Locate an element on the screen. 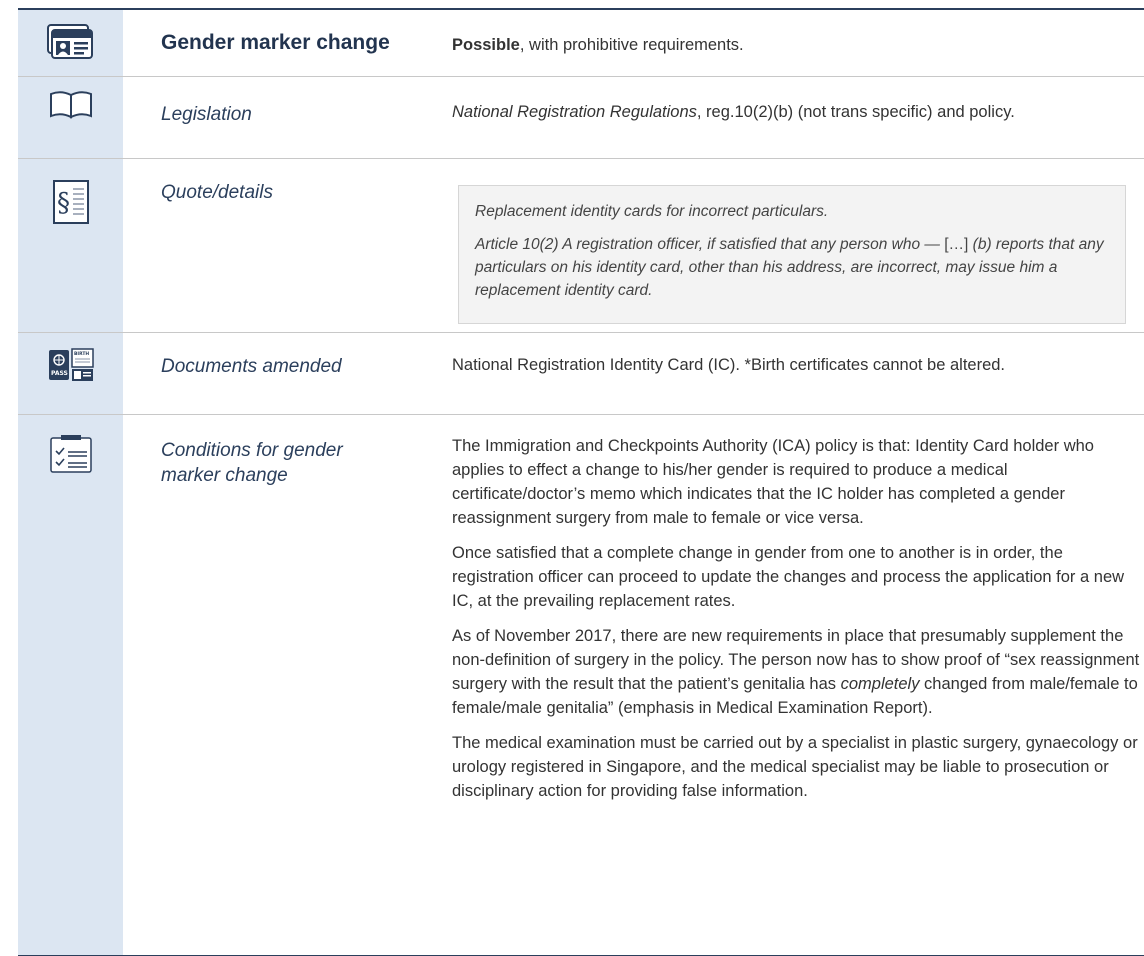  legislation-act: National Registration Regulations is located at coordinates (574, 112).